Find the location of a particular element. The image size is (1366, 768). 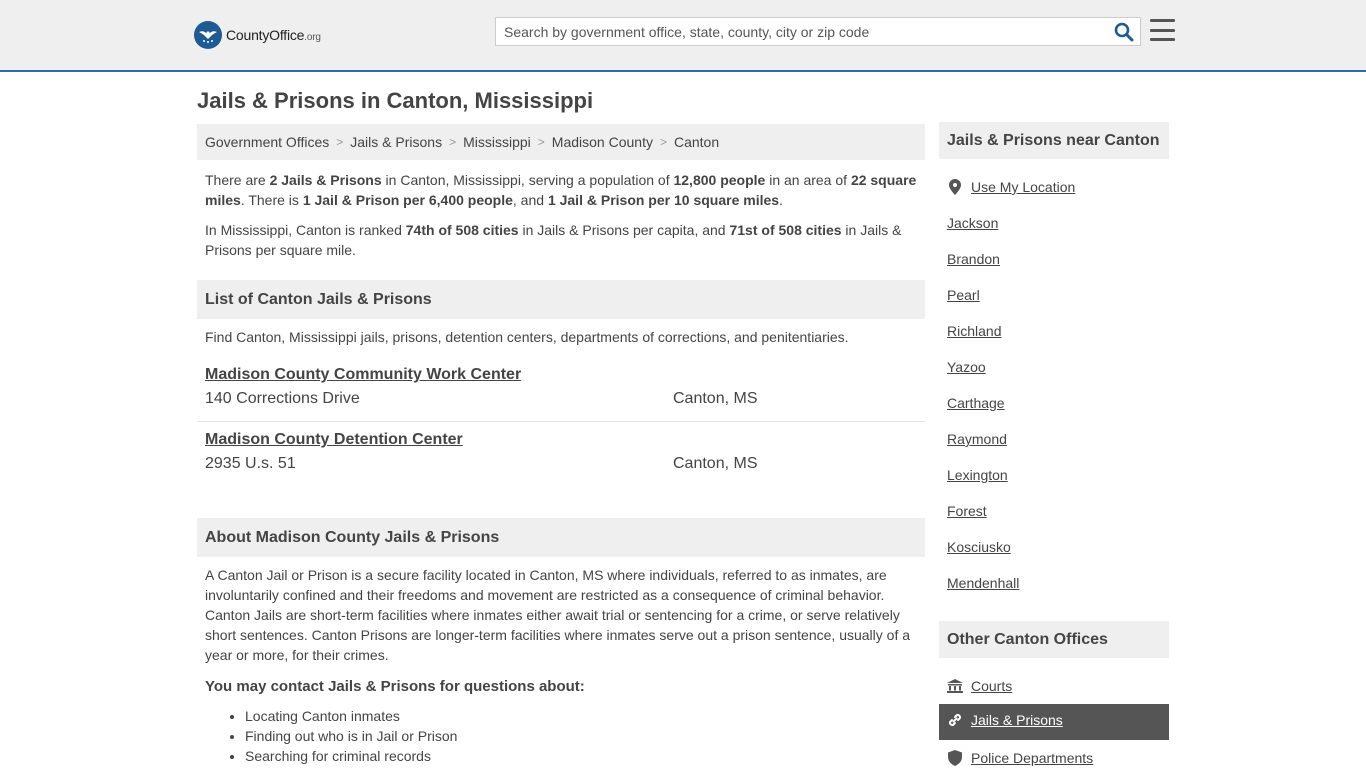

nearby-city-link: Carthage is located at coordinates (976, 403).